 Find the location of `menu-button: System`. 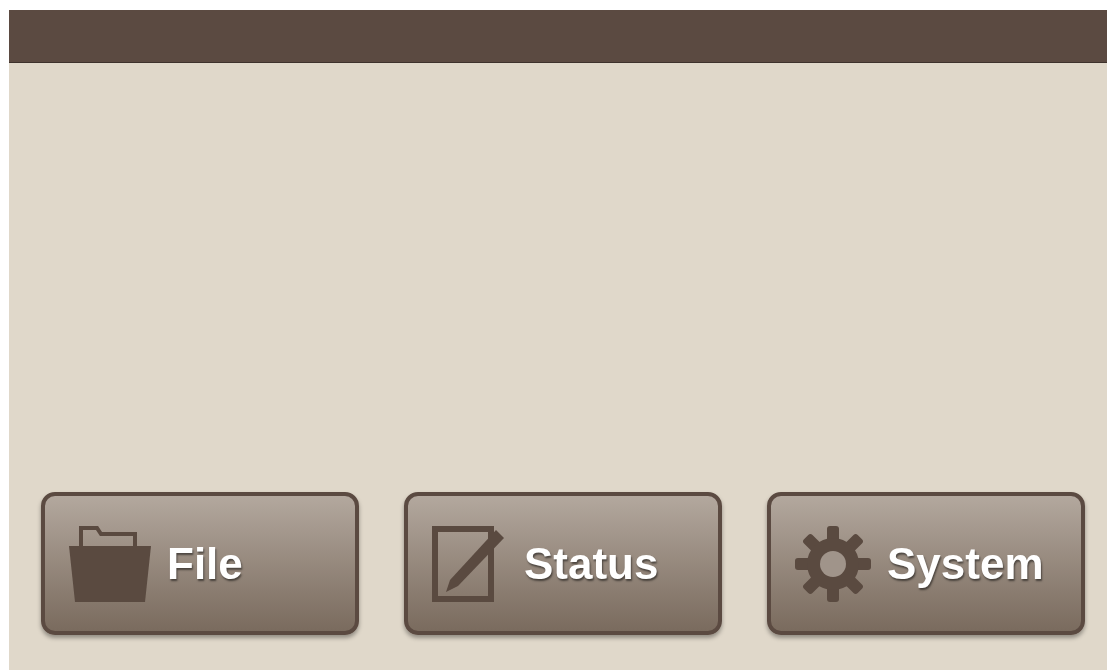

menu-button: System is located at coordinates (926, 563).